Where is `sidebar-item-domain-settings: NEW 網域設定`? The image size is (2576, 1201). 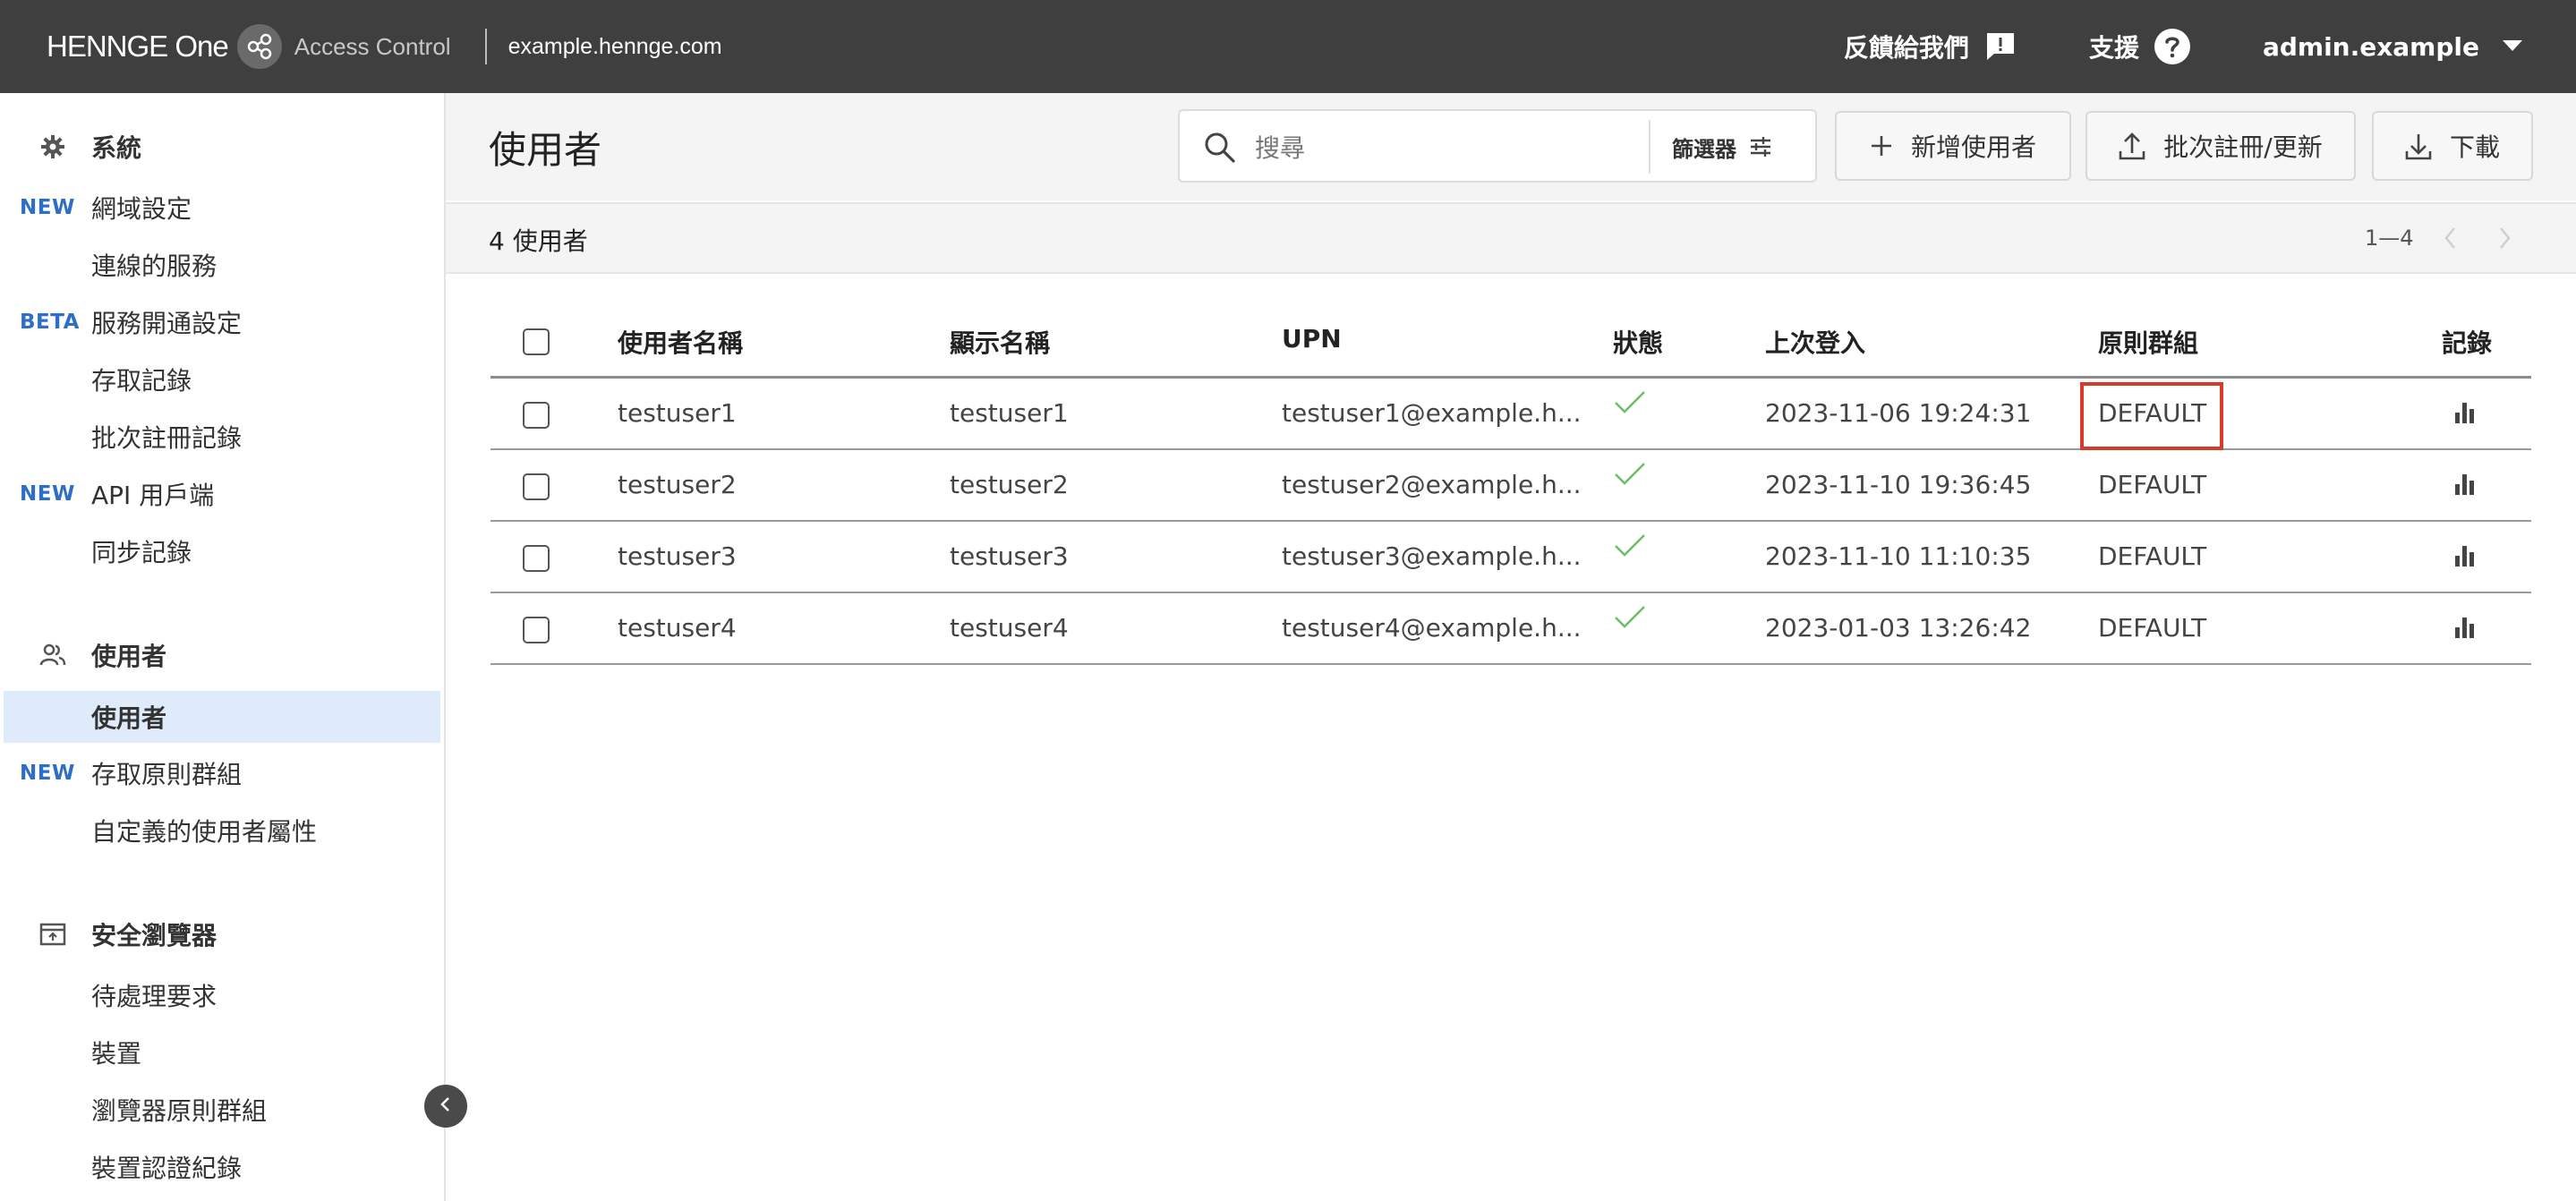 sidebar-item-domain-settings: NEW 網域設定 is located at coordinates (220, 207).